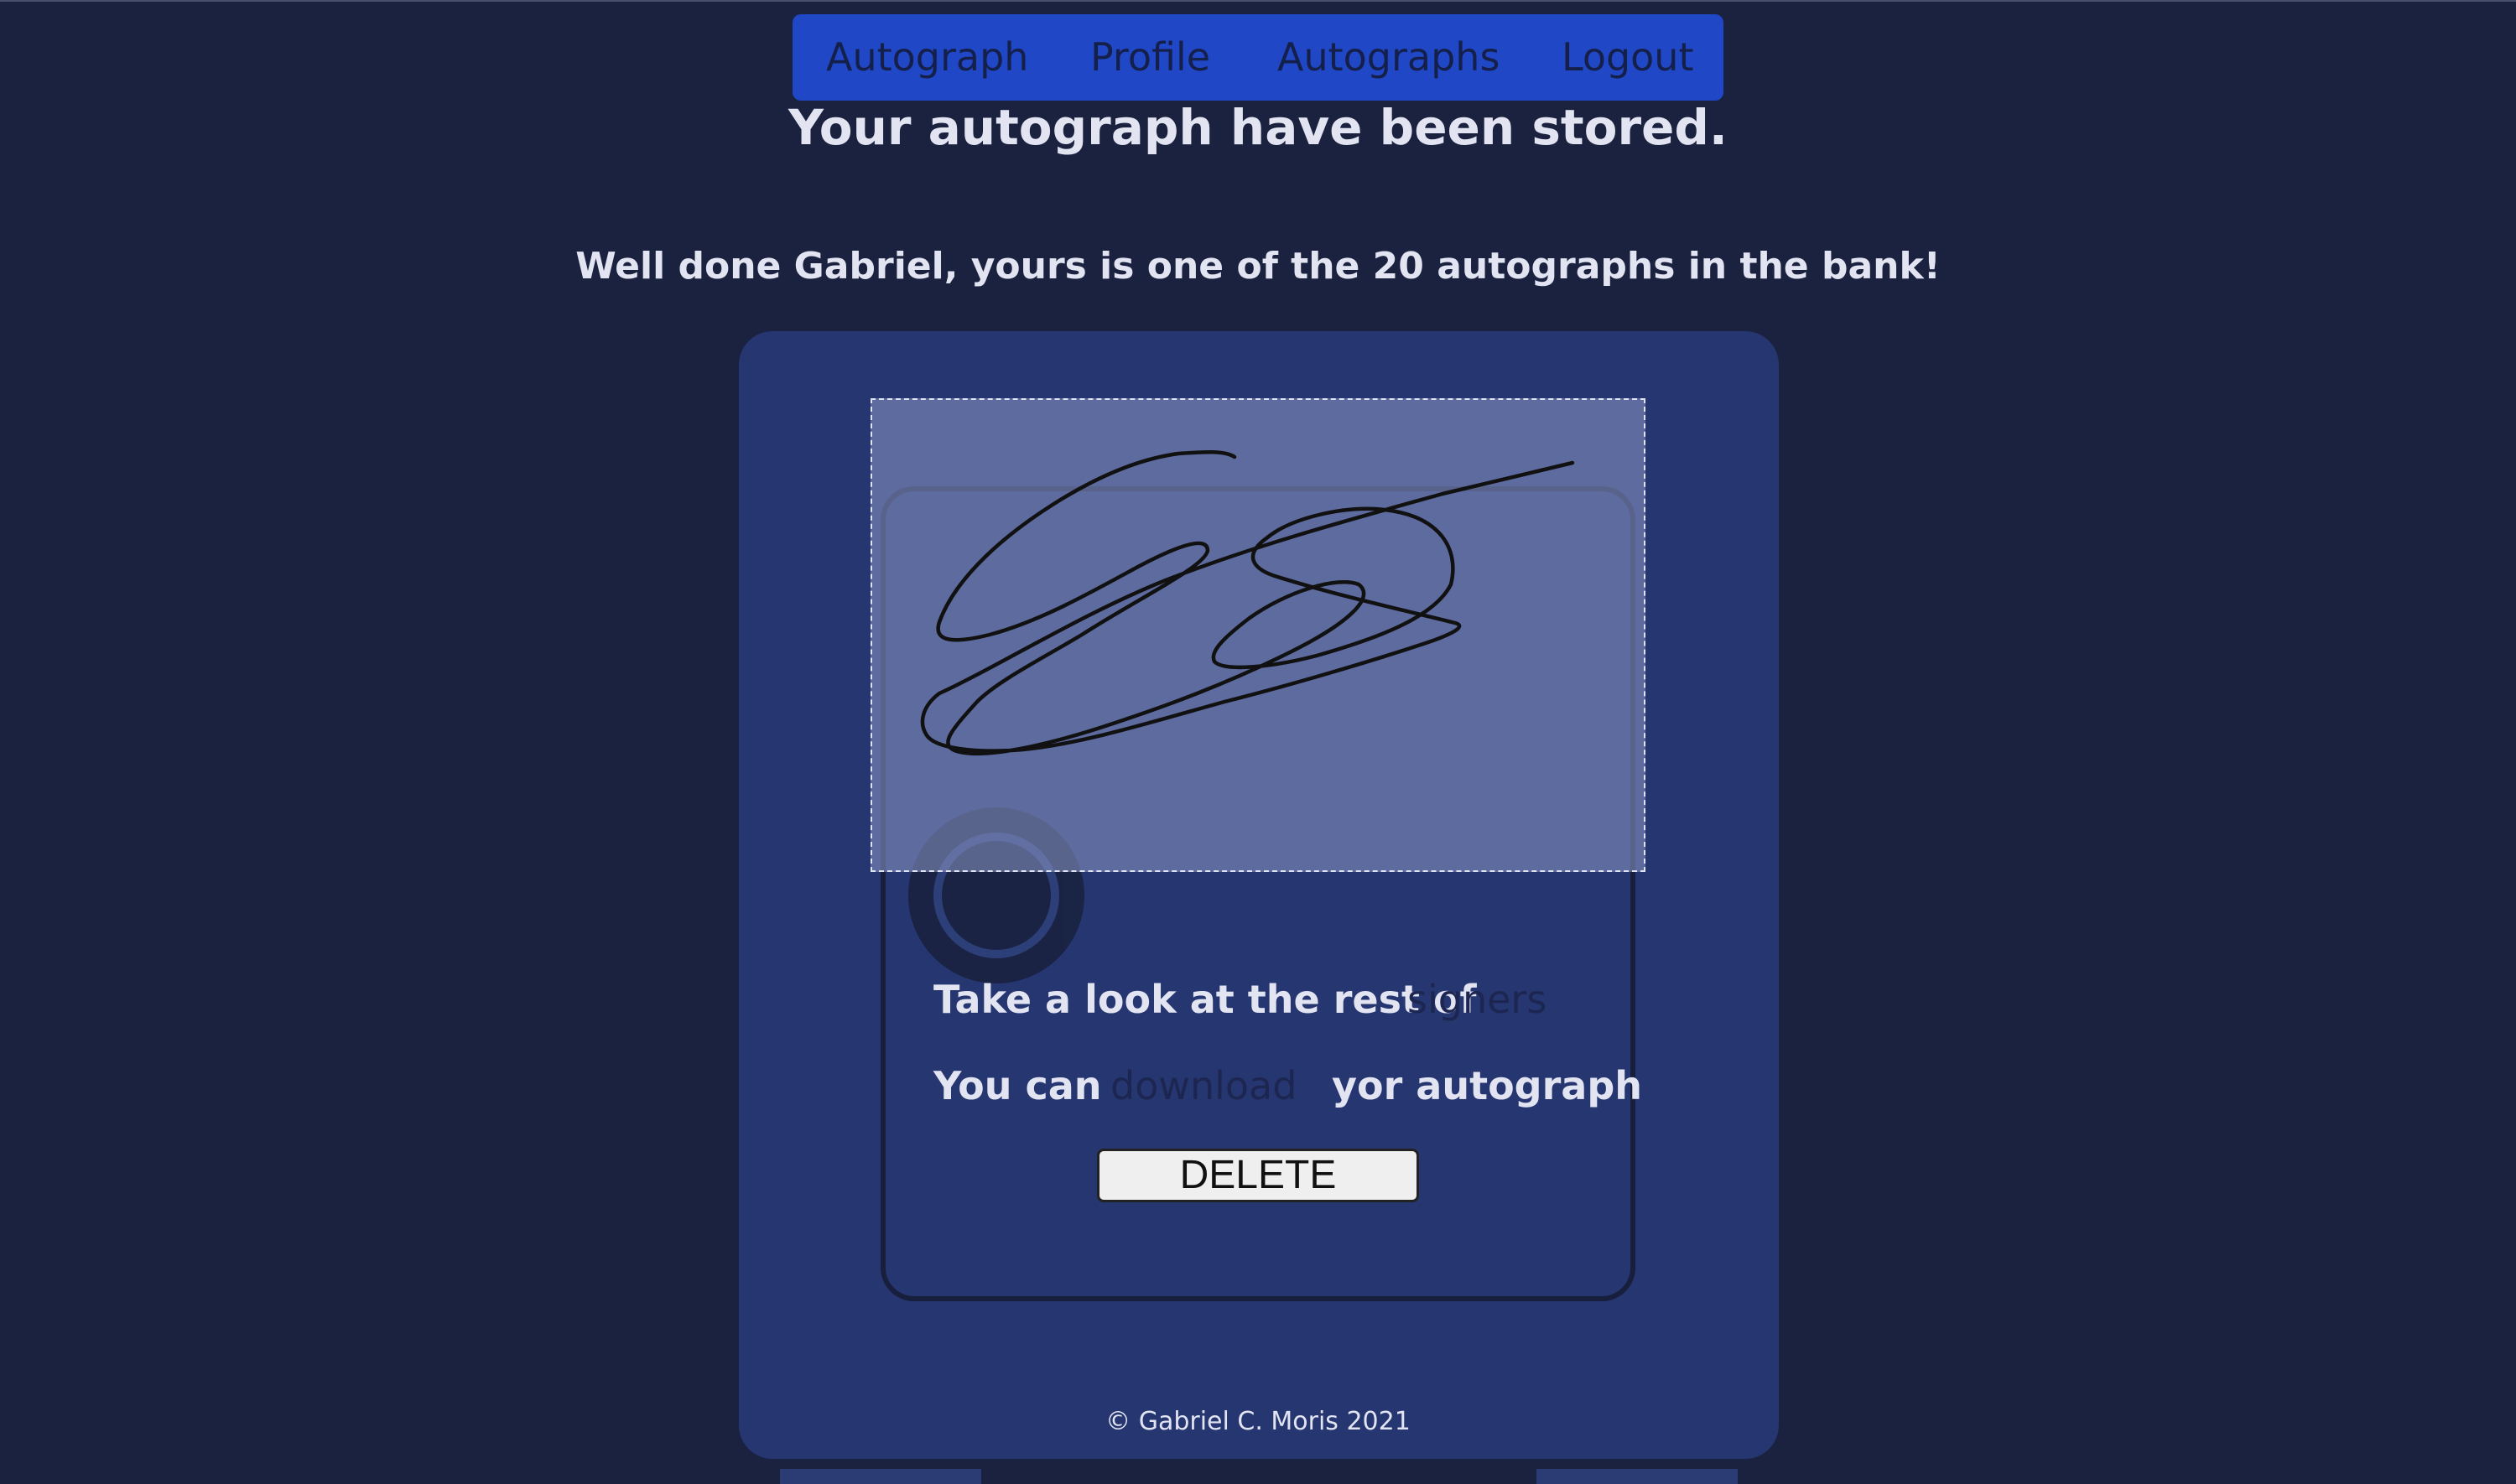 Image resolution: width=2516 pixels, height=1484 pixels. I want to click on nav-autograph: Autograph, so click(927, 57).